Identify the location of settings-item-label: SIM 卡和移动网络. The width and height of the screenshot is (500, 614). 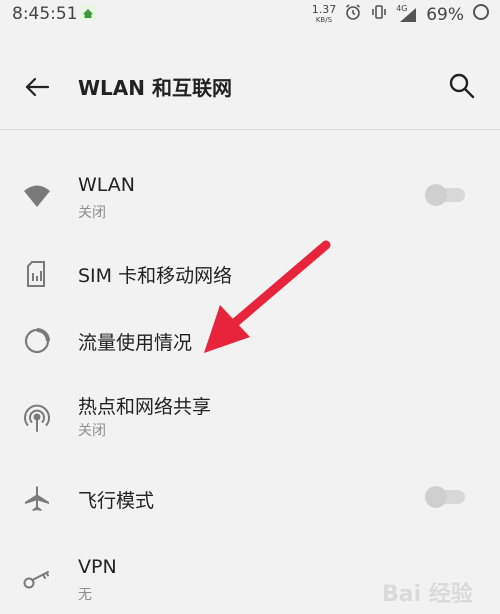
(155, 276).